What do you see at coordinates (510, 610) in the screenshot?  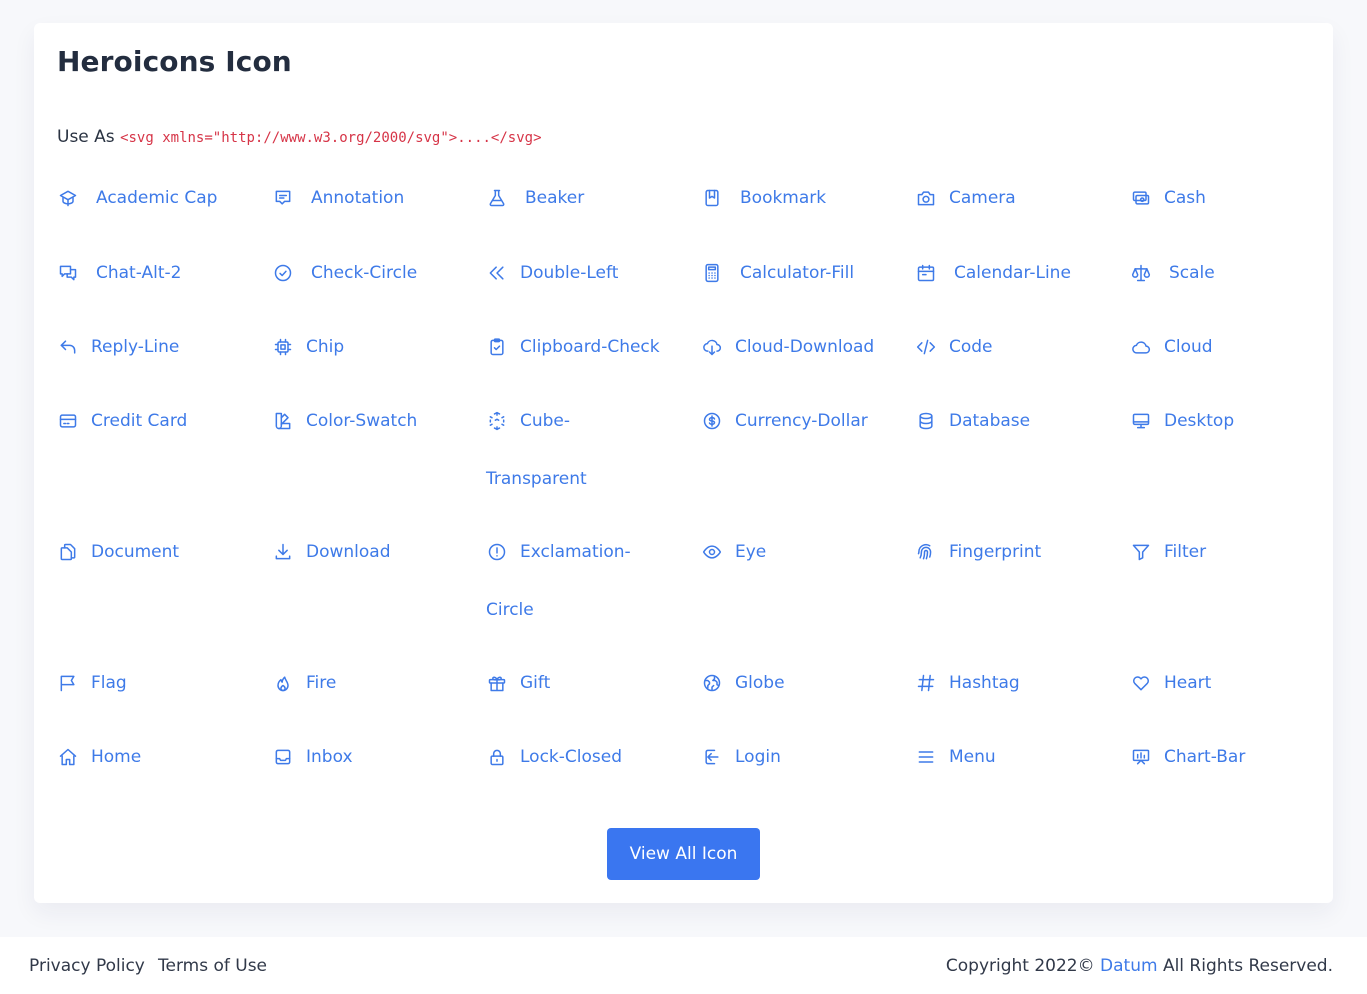 I see `icon-label-line2: Circle` at bounding box center [510, 610].